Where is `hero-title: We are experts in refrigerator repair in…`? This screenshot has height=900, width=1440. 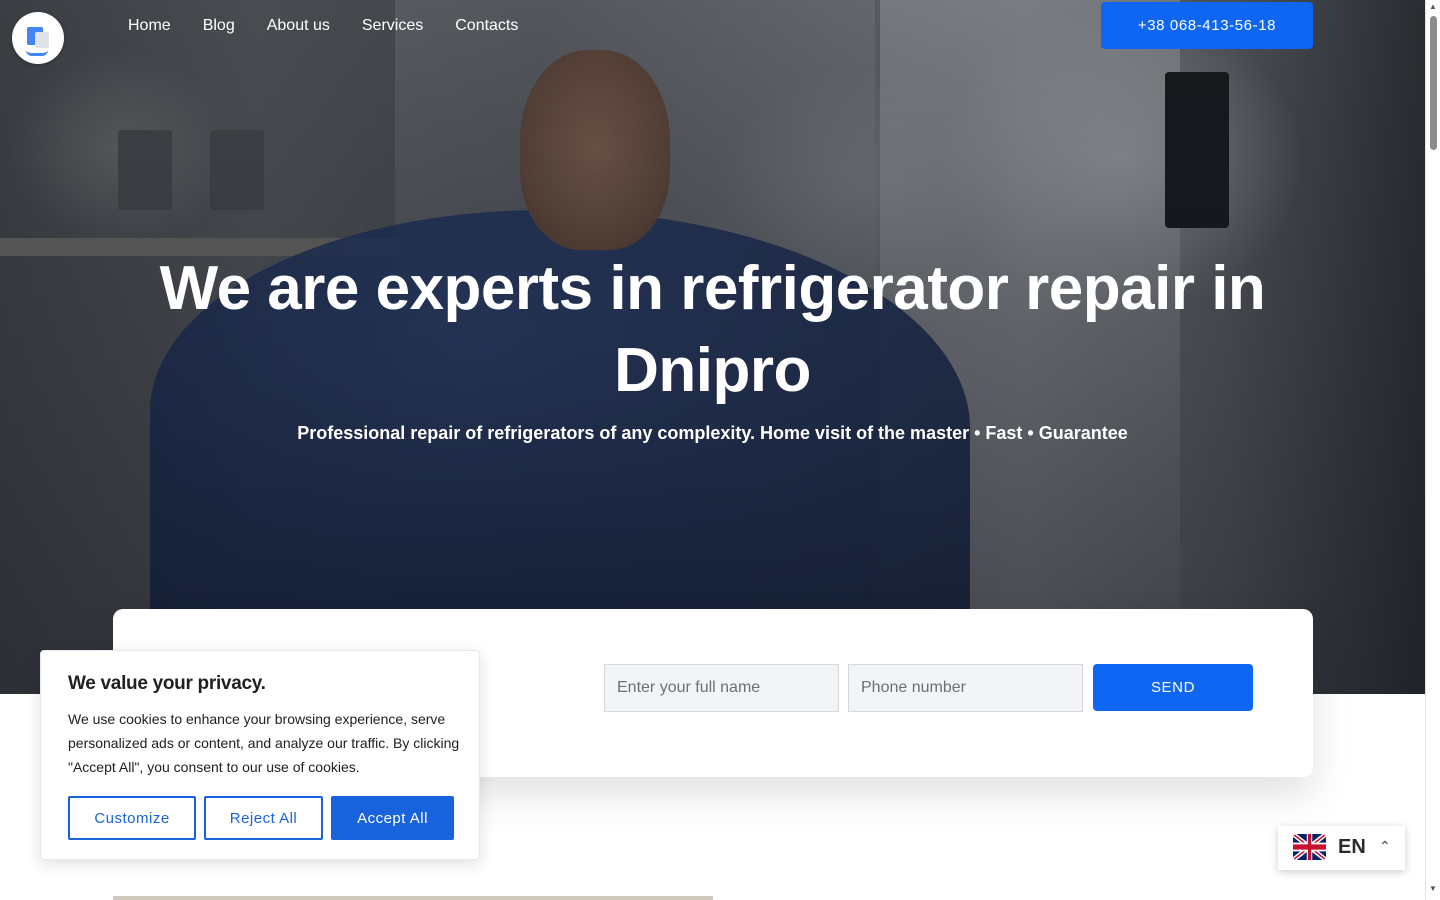
hero-title: We are experts in refrigerator repair in… is located at coordinates (712, 329).